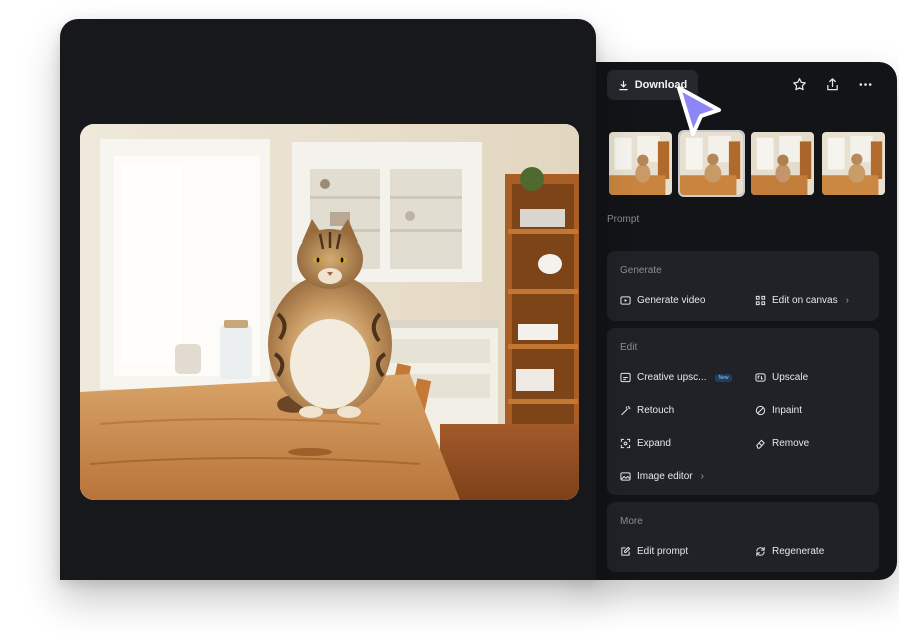 Image resolution: width=899 pixels, height=640 pixels. Describe the element at coordinates (676, 377) in the screenshot. I see `creative-upscale-button: Creative upsc... New` at that location.